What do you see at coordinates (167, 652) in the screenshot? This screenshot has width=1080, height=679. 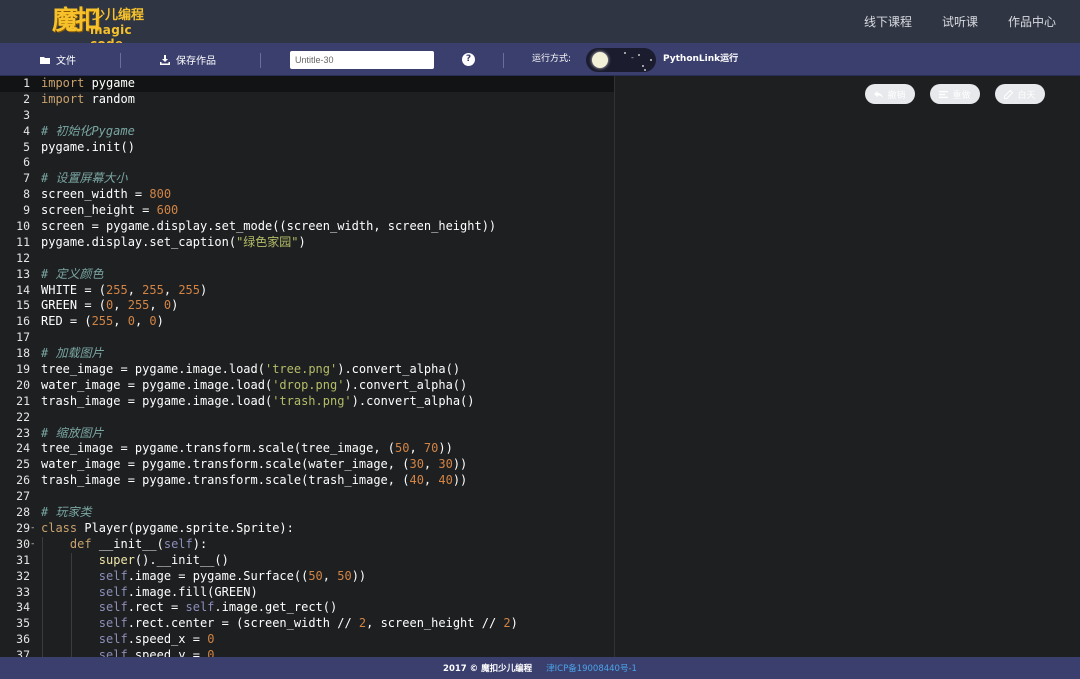 I see `code-token: .speed_y =` at bounding box center [167, 652].